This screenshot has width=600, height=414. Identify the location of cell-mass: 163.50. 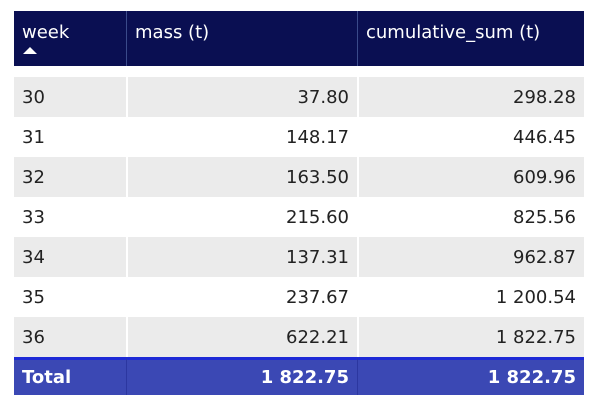
(241, 177).